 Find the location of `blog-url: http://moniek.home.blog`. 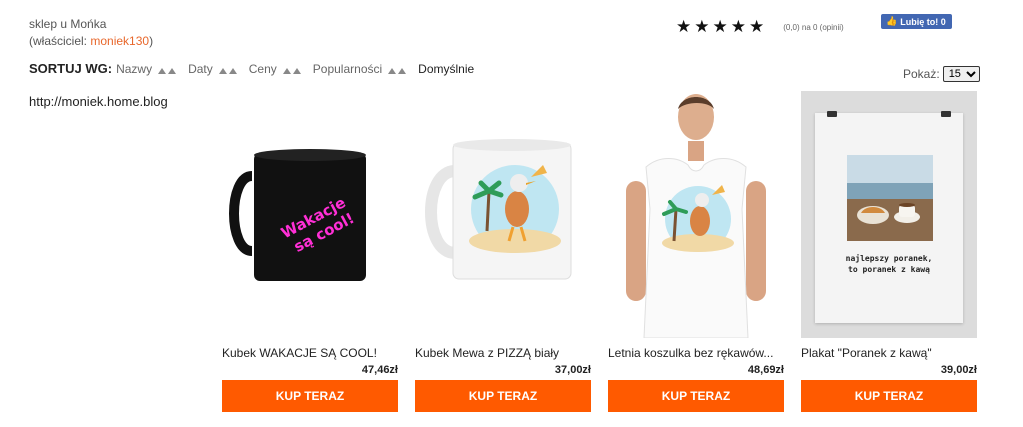

blog-url: http://moniek.home.blog is located at coordinates (98, 101).